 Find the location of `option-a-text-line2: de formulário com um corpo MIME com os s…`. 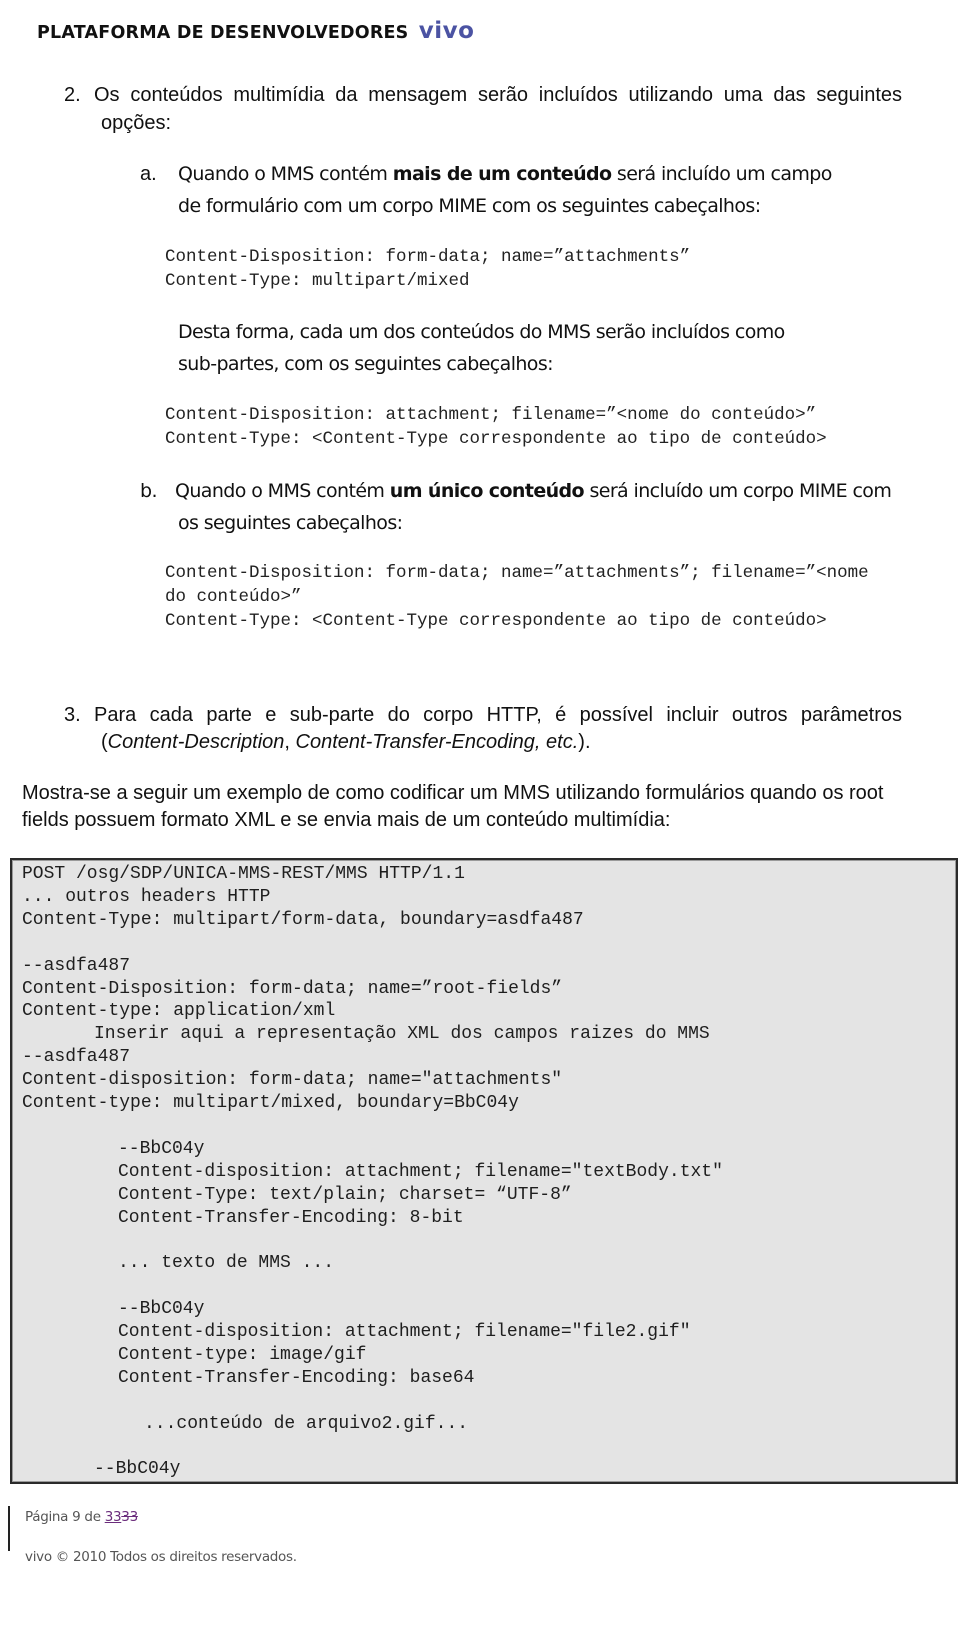

option-a-text-line2: de formulário com um corpo MIME com os s… is located at coordinates (469, 206).